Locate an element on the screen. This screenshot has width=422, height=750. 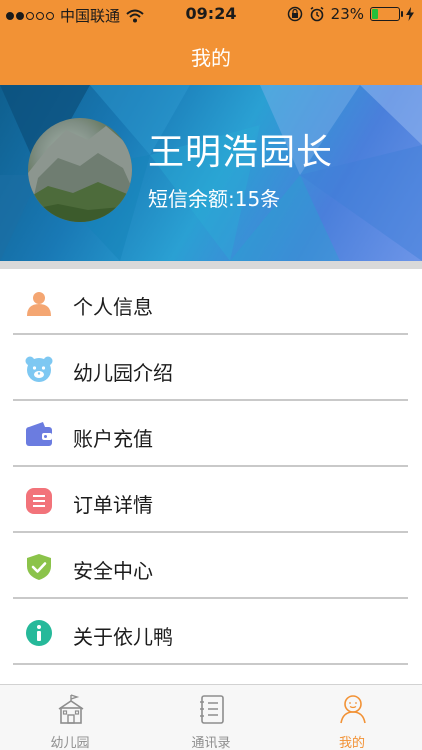
battery-fill is located at coordinates (375, 14).